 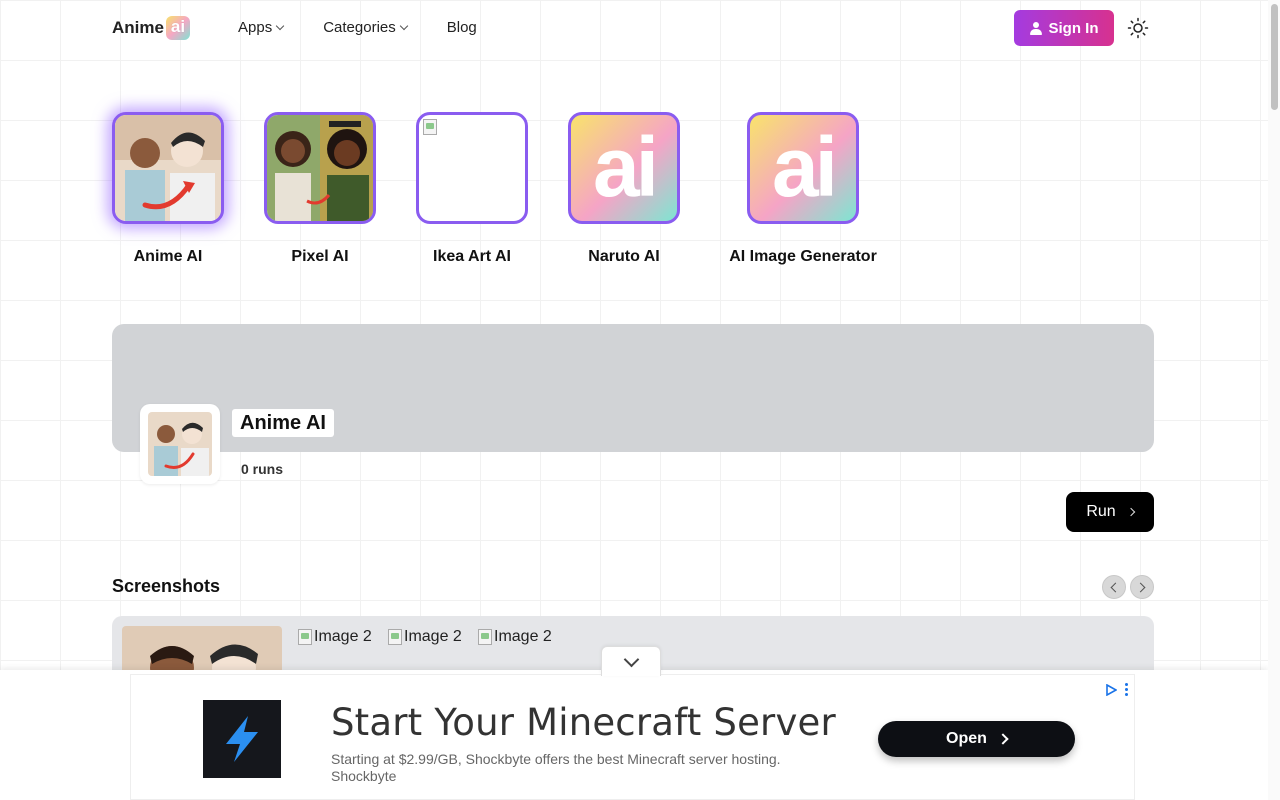 What do you see at coordinates (262, 469) in the screenshot?
I see `run-count: 0 runs` at bounding box center [262, 469].